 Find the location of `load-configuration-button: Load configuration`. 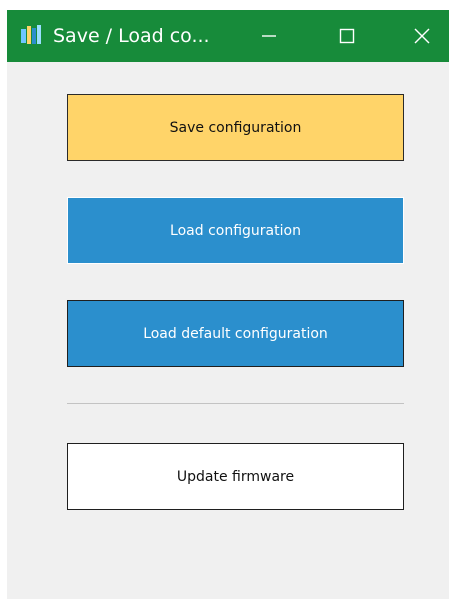

load-configuration-button: Load configuration is located at coordinates (235, 230).